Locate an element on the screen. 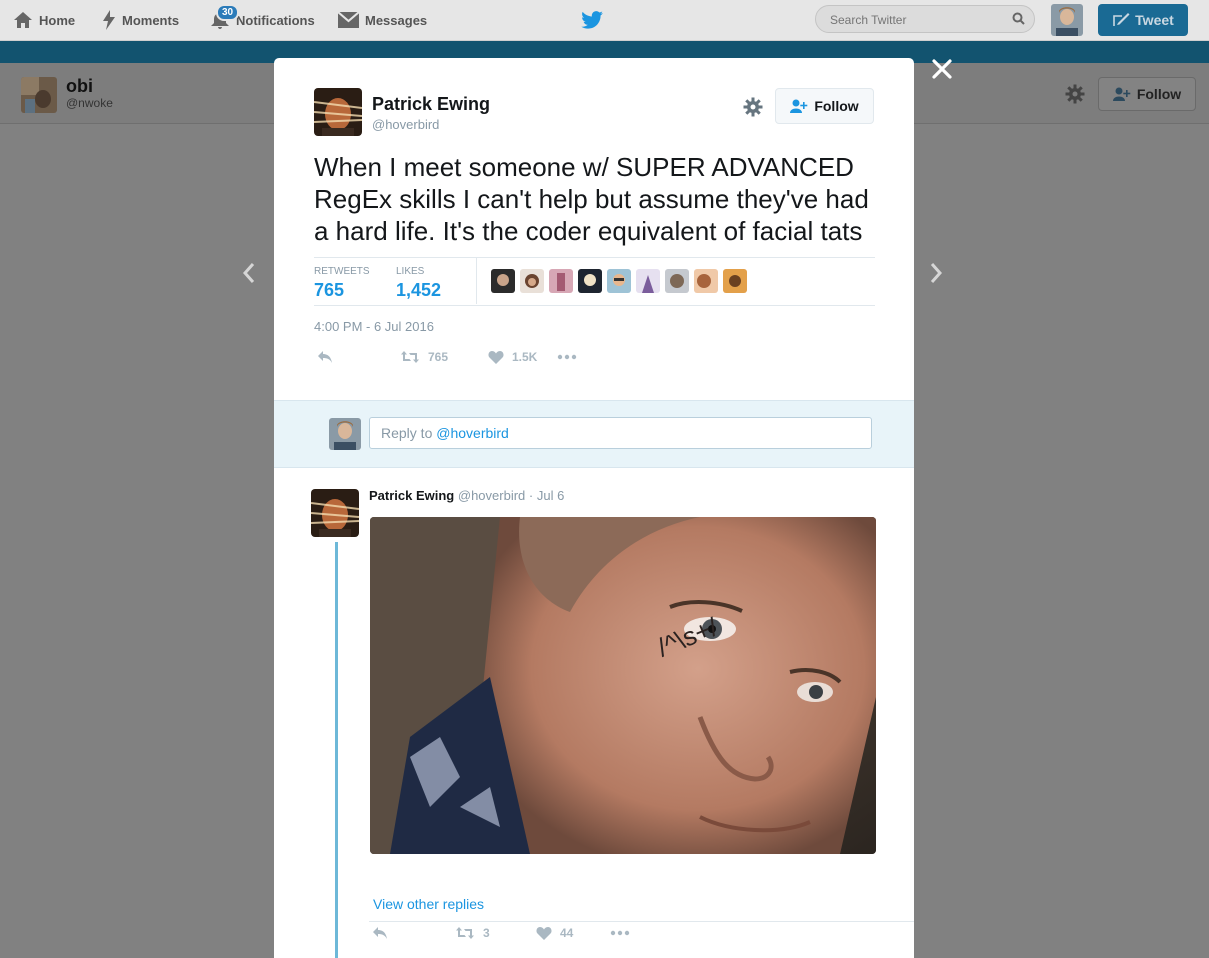  profile-handle: @nwoke is located at coordinates (89, 103).